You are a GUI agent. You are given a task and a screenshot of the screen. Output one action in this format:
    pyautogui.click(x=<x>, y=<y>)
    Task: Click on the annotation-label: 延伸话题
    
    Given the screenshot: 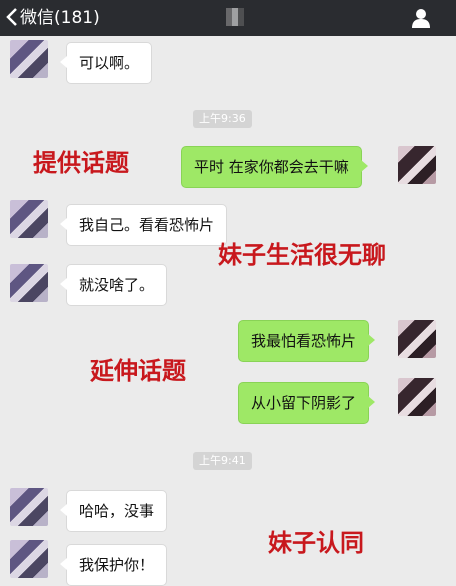 What is the action you would take?
    pyautogui.click(x=138, y=370)
    